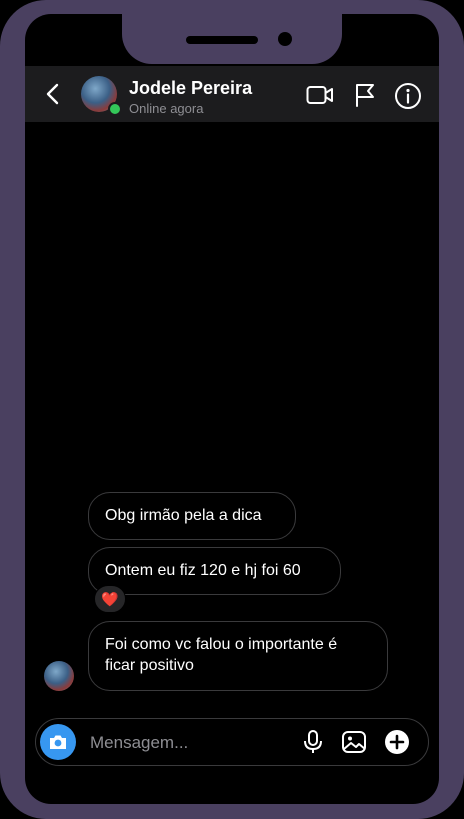  What do you see at coordinates (407, 95) in the screenshot?
I see `info-icon` at bounding box center [407, 95].